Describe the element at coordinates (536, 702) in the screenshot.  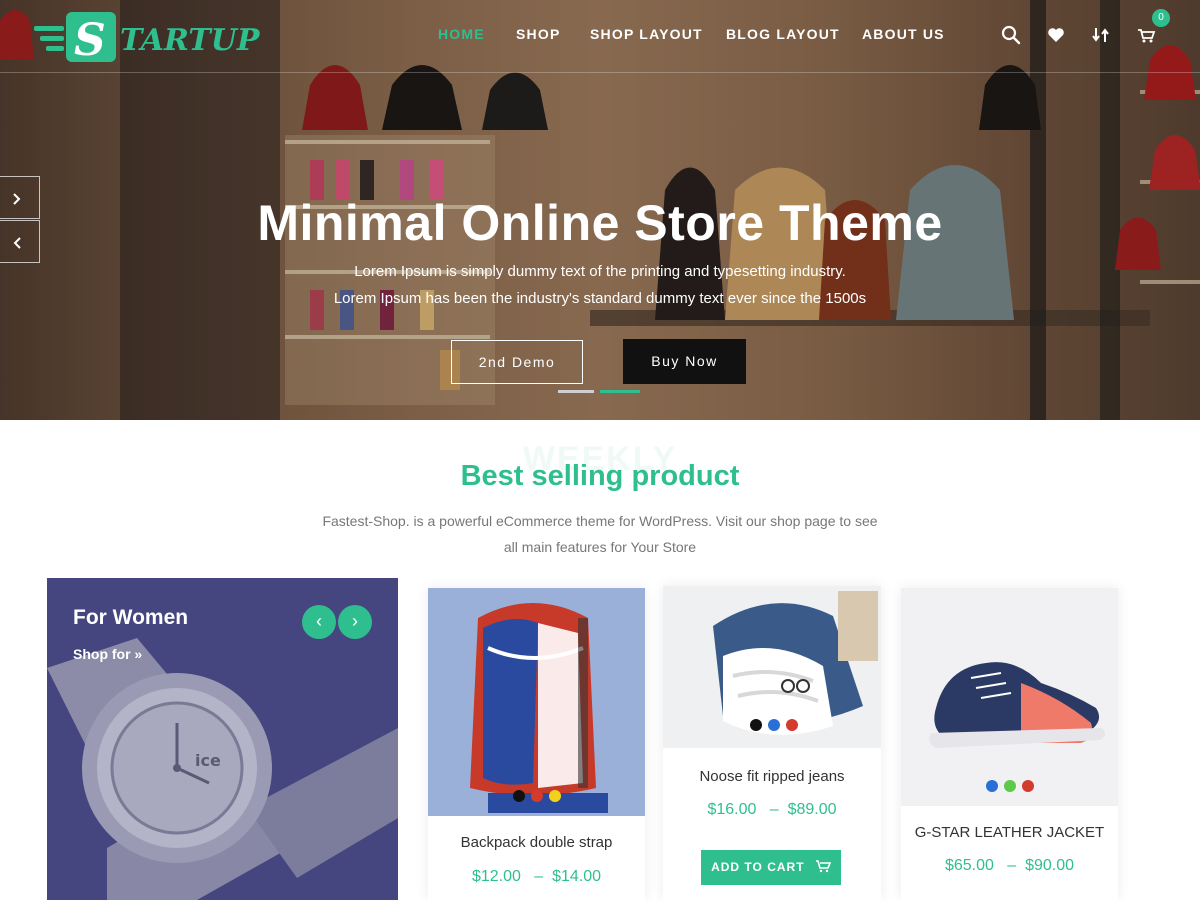
I see `backpack-image` at that location.